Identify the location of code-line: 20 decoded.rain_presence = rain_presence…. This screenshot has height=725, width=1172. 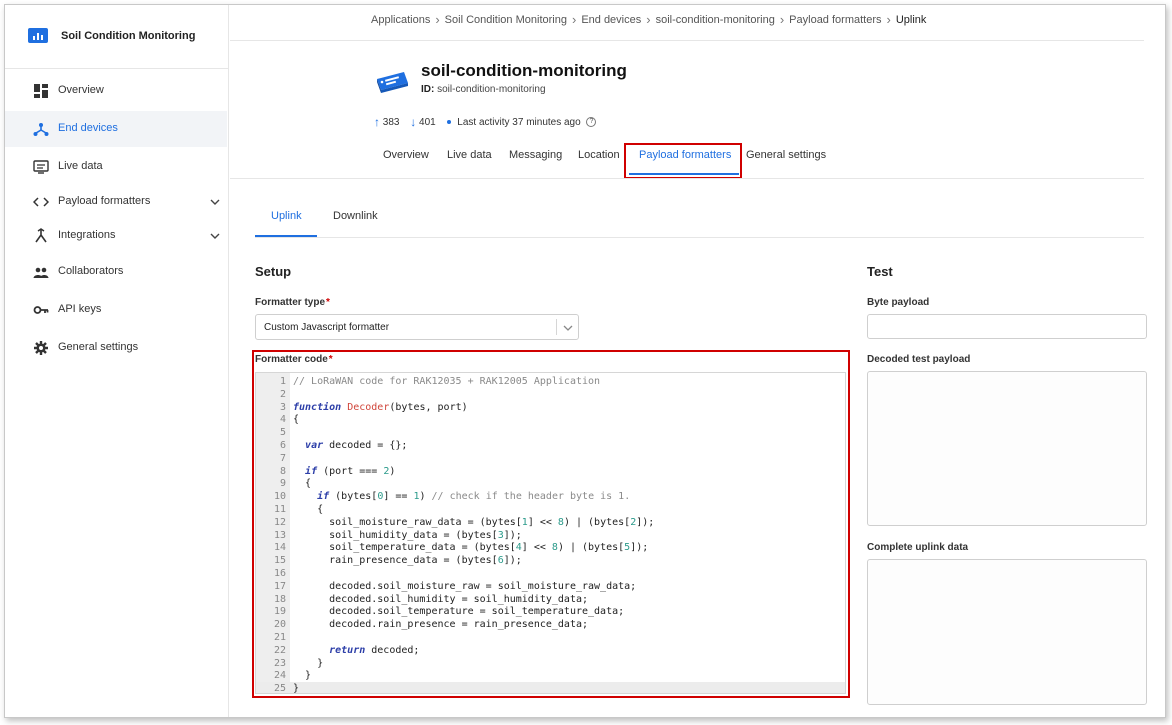
(550, 624).